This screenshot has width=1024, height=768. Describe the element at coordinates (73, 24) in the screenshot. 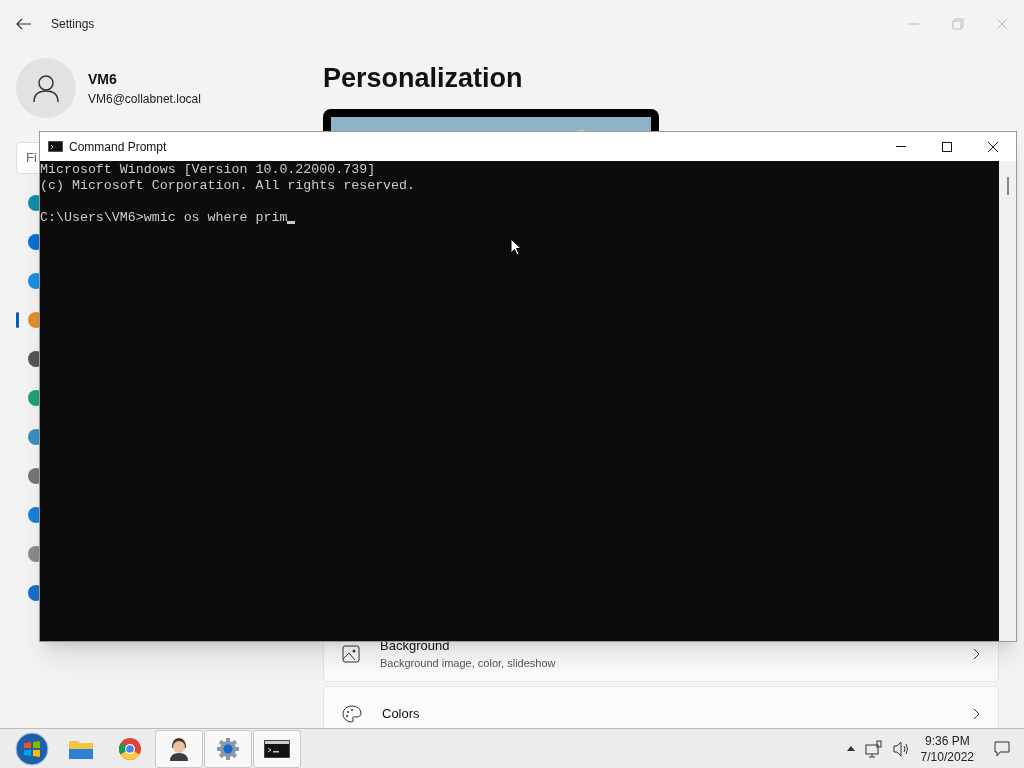

I see `window-title: Settings` at that location.